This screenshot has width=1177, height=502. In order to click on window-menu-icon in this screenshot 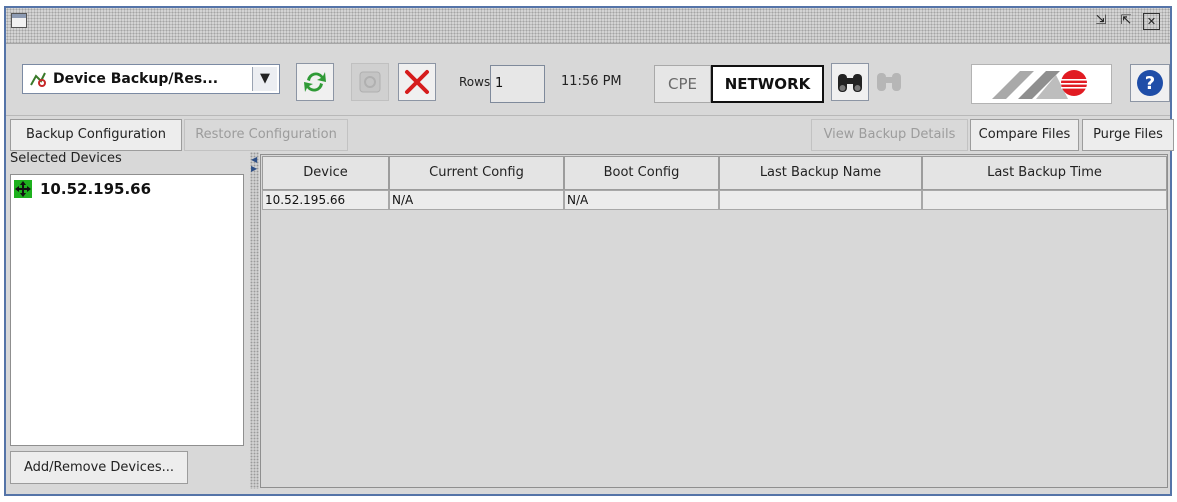, I will do `click(19, 20)`.